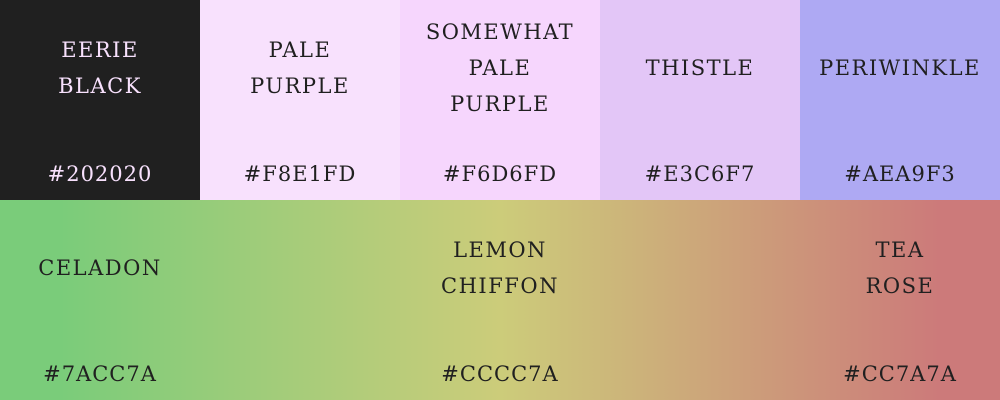 Image resolution: width=1000 pixels, height=400 pixels. I want to click on swatch-name: SOMEWHAT PALE PURPLE, so click(500, 68).